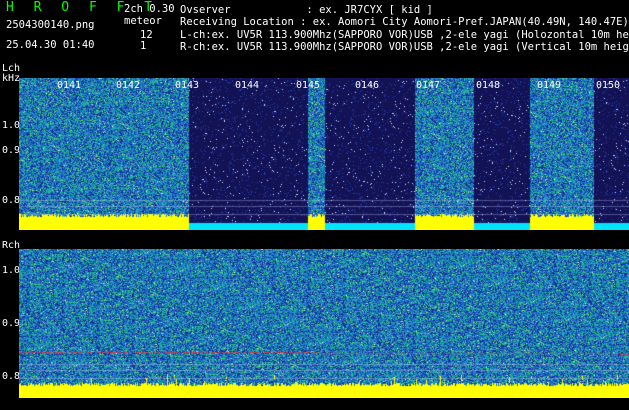 This screenshot has width=629, height=410. What do you see at coordinates (50, 45) in the screenshot?
I see `capture-datetime: 25.04.30 01:40` at bounding box center [50, 45].